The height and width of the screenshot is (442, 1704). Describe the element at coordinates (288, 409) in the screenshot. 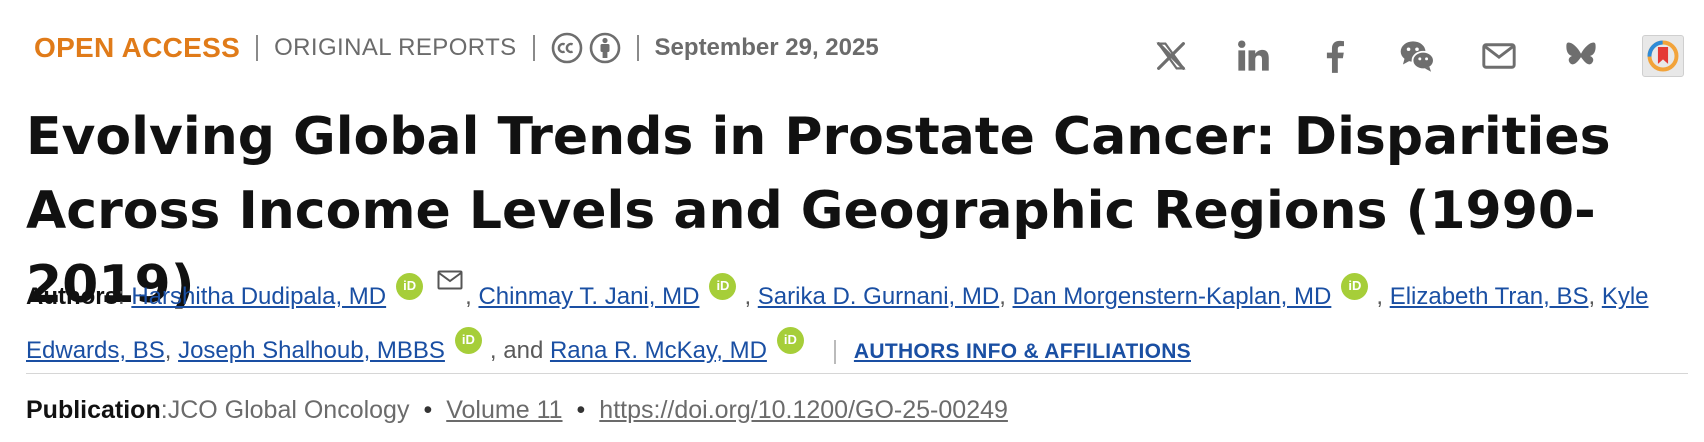

I see `journal-name: JCO Global Oncology` at that location.